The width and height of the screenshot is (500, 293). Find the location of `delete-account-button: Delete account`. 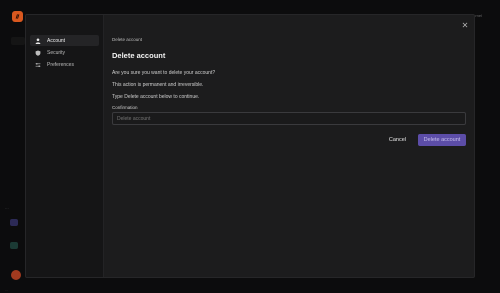

delete-account-button: Delete account is located at coordinates (442, 140).